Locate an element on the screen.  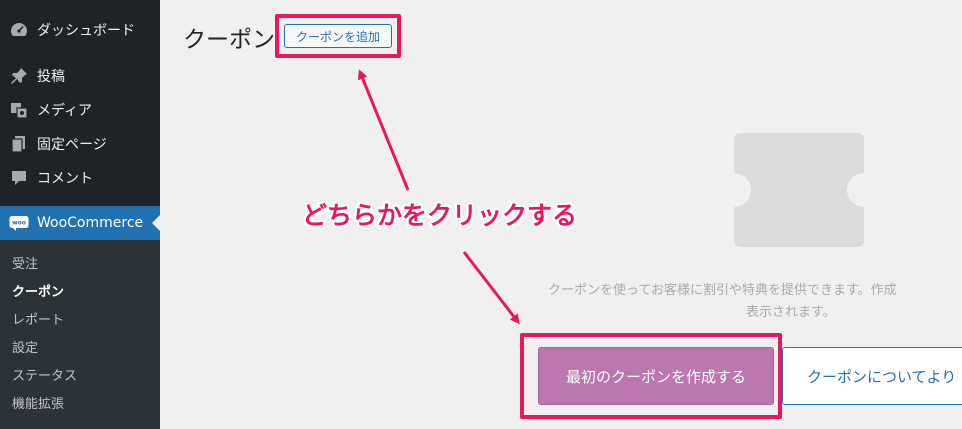
sidebar-item-comments: コメント is located at coordinates (80, 178).